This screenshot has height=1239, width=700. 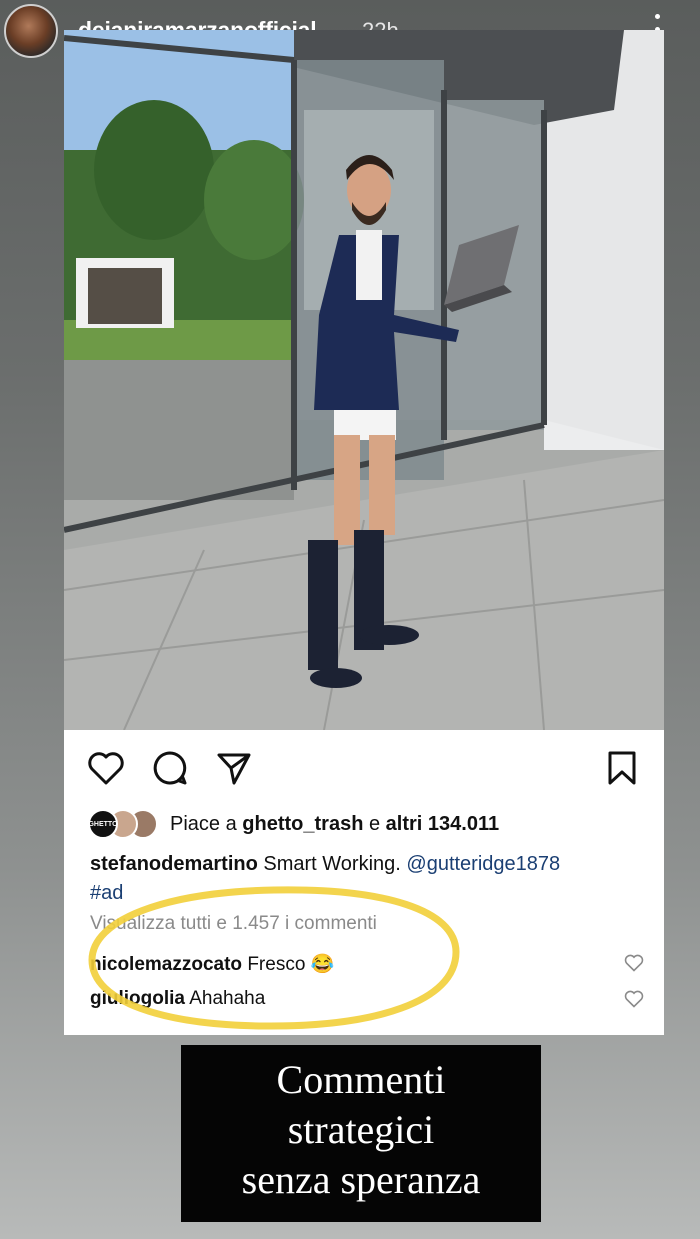 I want to click on story-text-sticker: Commenti strategici senza speranza, so click(x=361, y=1133).